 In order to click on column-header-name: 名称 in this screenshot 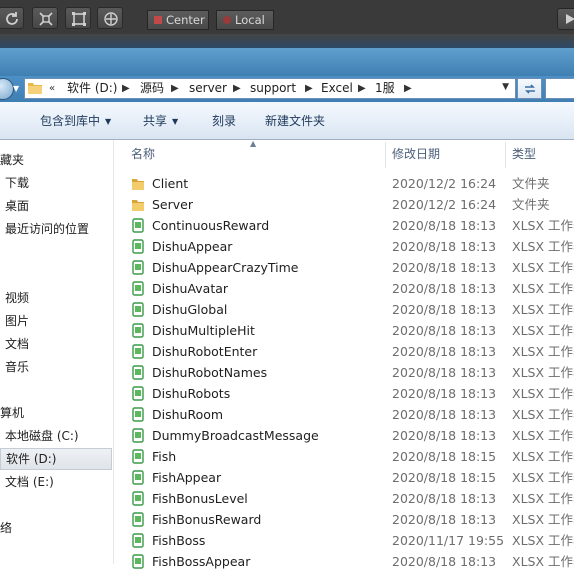, I will do `click(143, 154)`.